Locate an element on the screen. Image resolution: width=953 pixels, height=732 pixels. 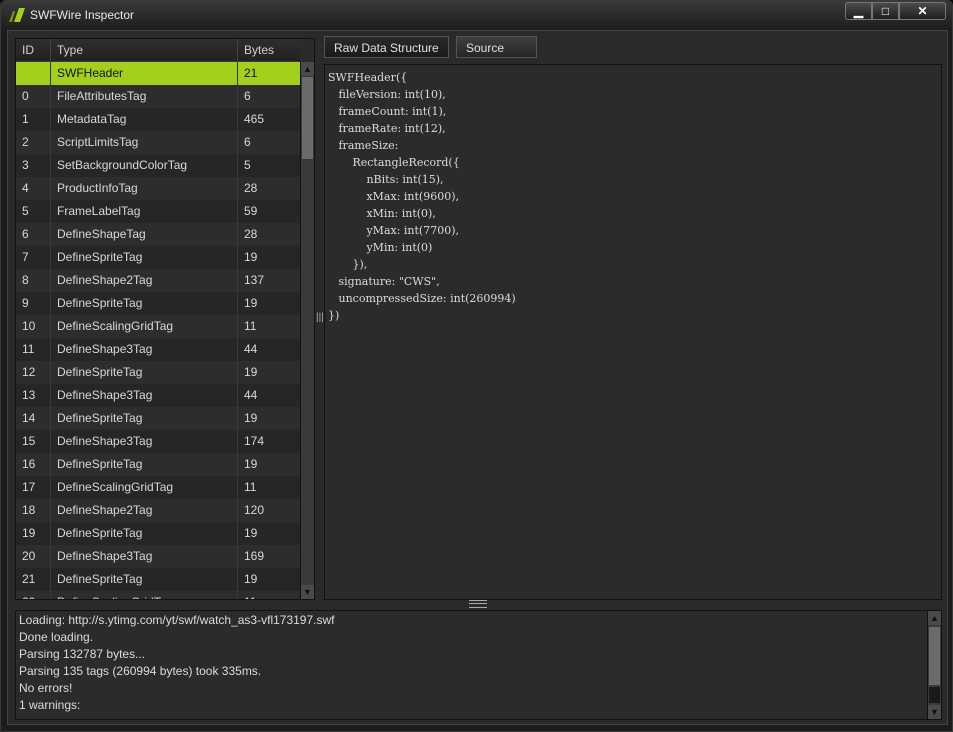
table-row: 22DefineScalingGridTag11 is located at coordinates (158, 595).